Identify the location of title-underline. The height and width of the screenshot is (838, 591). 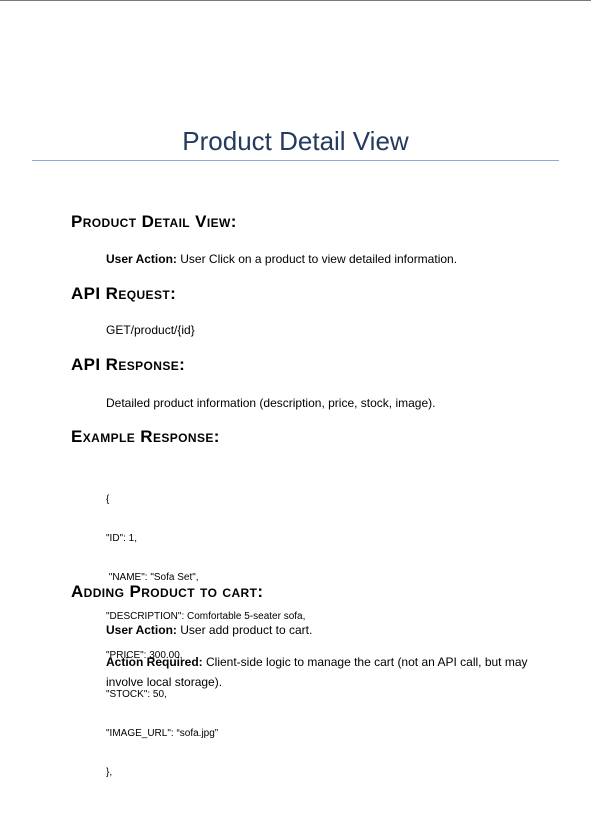
(295, 160).